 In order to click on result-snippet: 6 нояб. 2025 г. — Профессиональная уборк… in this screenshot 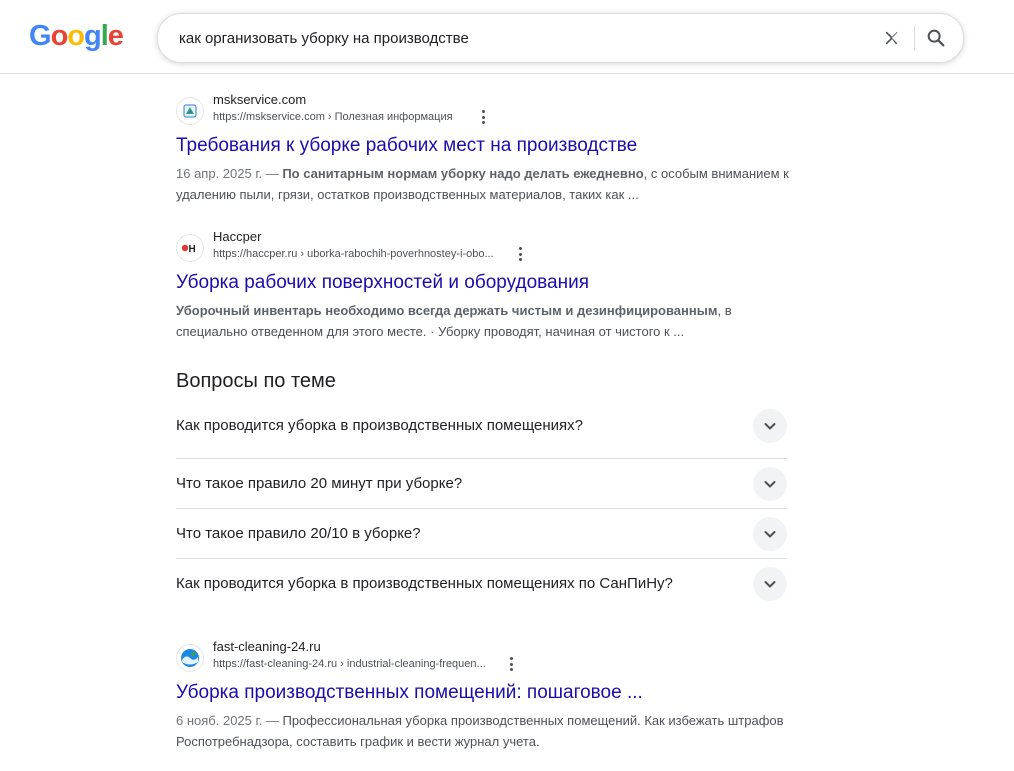, I will do `click(486, 731)`.